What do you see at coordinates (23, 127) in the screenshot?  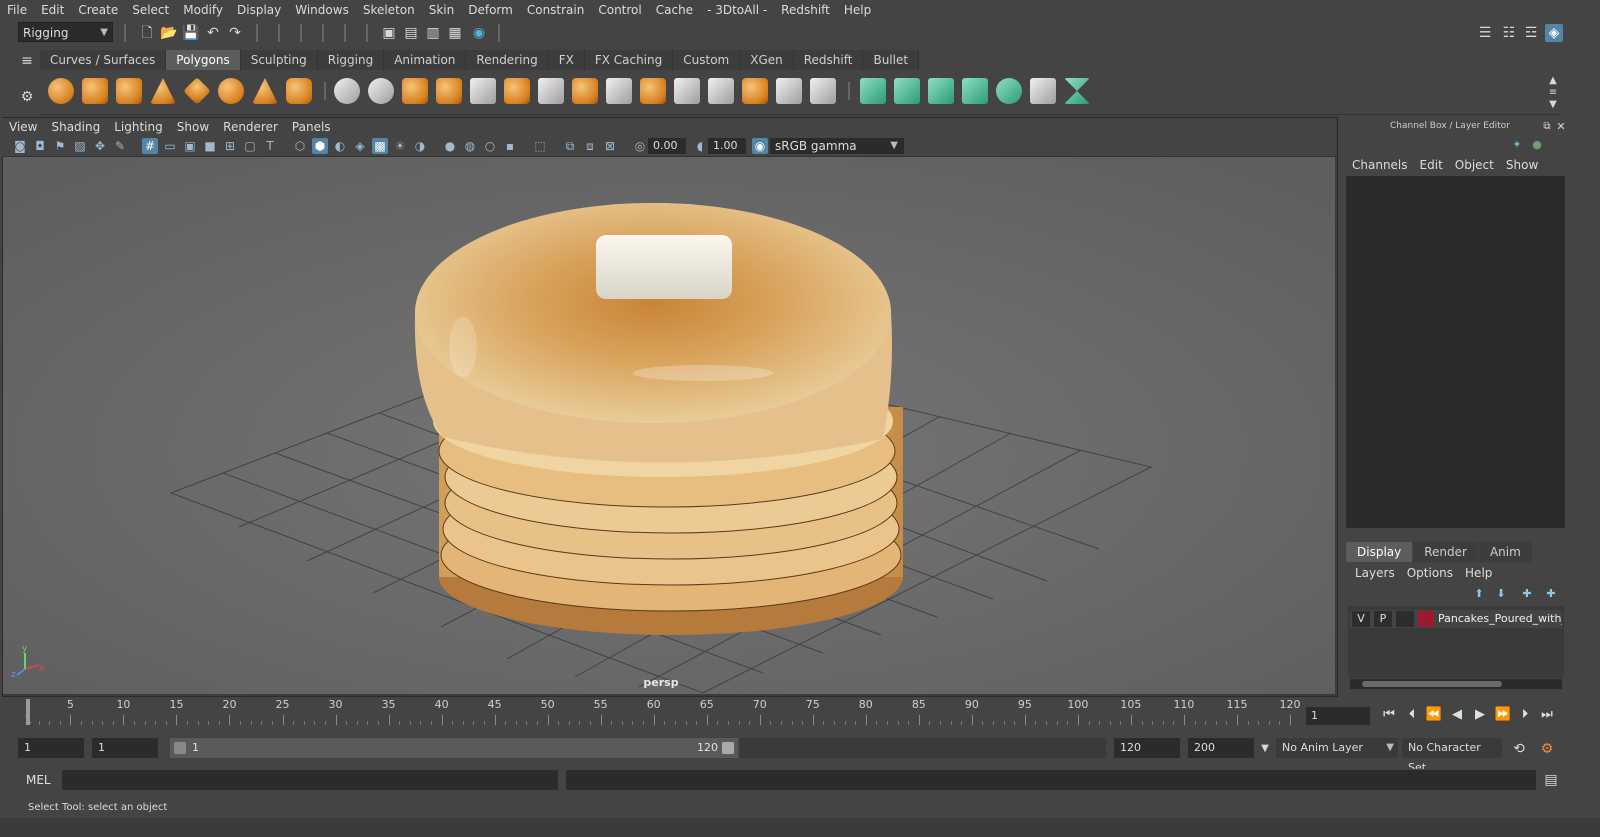 I see `viewport-menu-view: View` at bounding box center [23, 127].